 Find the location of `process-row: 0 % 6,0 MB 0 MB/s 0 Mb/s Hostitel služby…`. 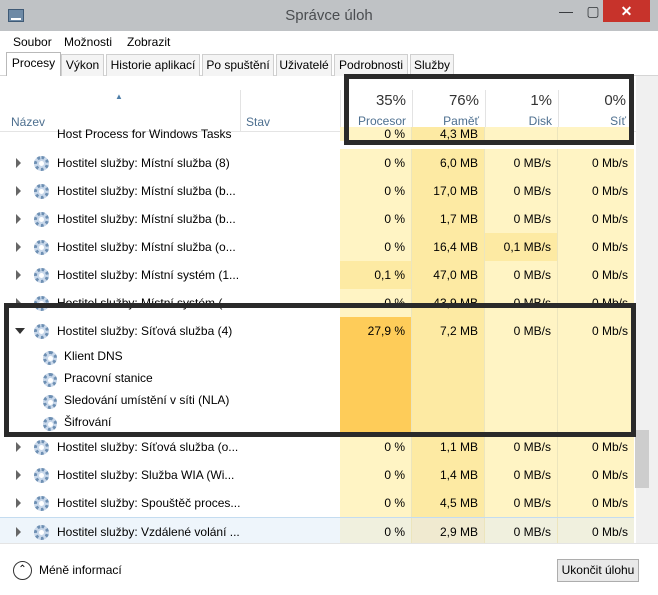

process-row: 0 % 6,0 MB 0 MB/s 0 Mb/s Hostitel služby… is located at coordinates (317, 163).